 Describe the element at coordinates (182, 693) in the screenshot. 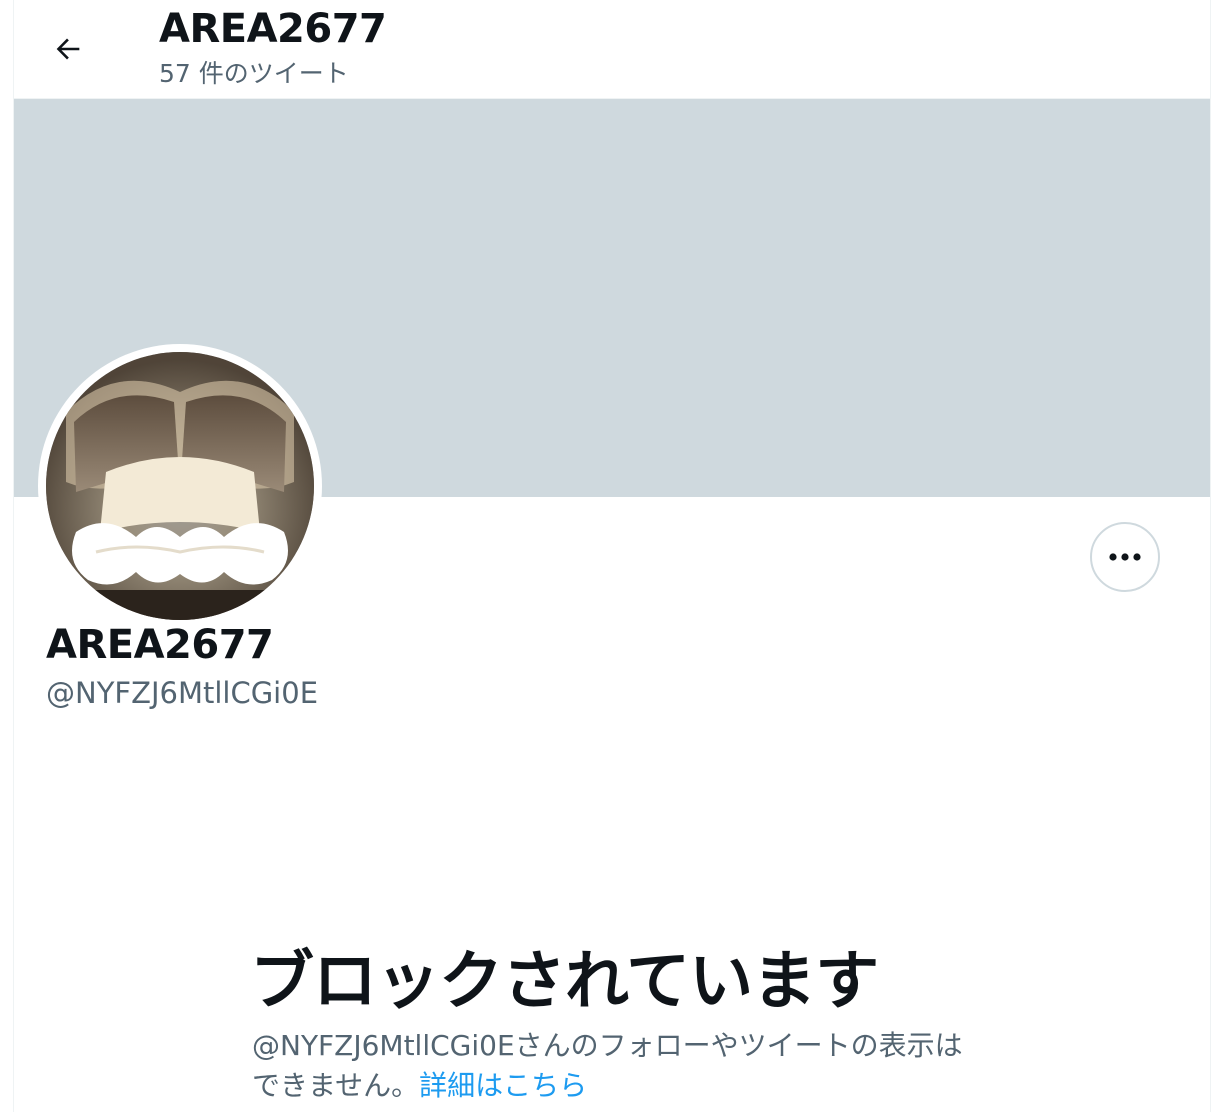

I see `profile-handle: @NYFZJ6MtllCGi0E` at that location.